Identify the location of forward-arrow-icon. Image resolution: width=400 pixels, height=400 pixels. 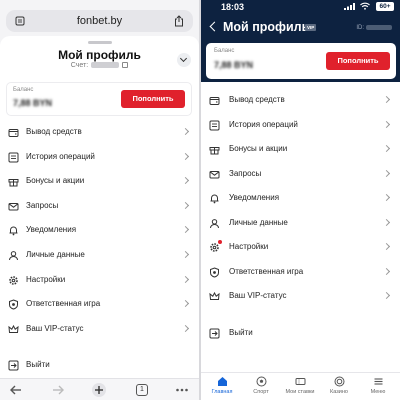
(58, 390).